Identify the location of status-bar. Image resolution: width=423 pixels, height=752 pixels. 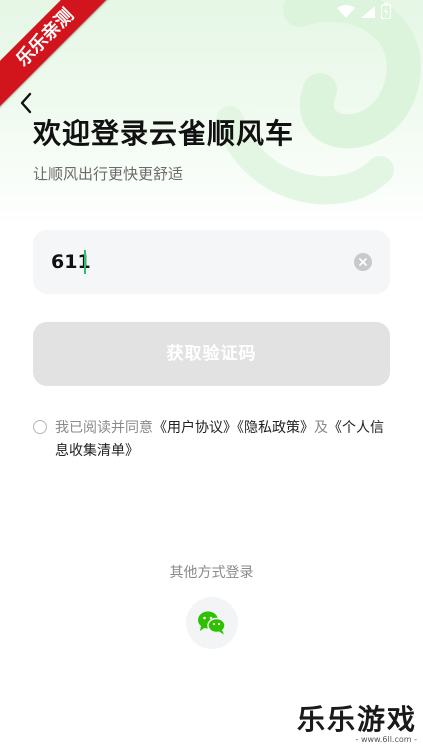
(364, 13).